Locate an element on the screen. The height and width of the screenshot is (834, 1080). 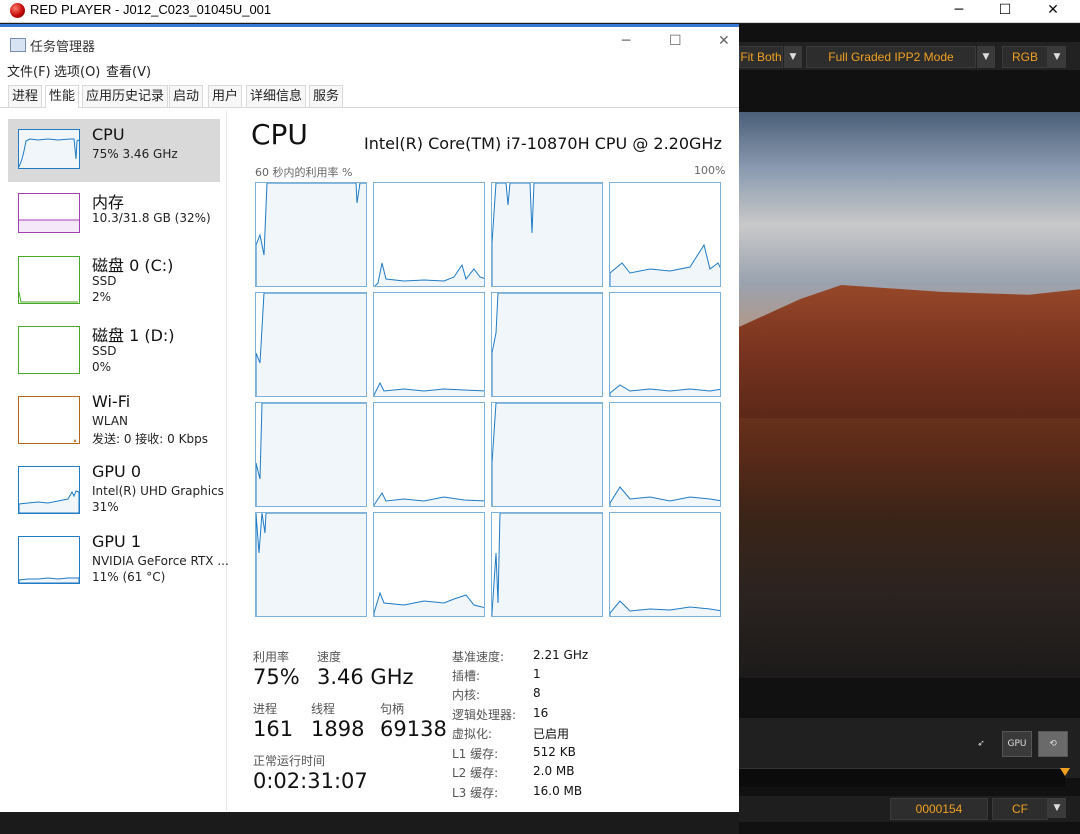
sidebar-item-label: 内存 is located at coordinates (108, 202).